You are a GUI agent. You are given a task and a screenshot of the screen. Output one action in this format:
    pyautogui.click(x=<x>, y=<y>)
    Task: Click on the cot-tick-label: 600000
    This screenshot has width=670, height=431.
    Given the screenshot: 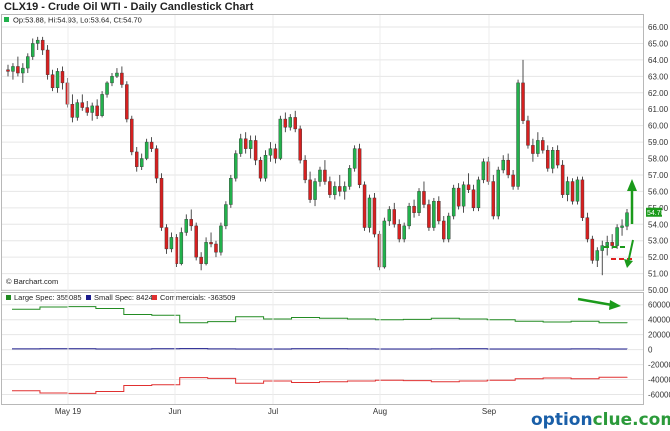 What is the action you would take?
    pyautogui.click(x=659, y=305)
    